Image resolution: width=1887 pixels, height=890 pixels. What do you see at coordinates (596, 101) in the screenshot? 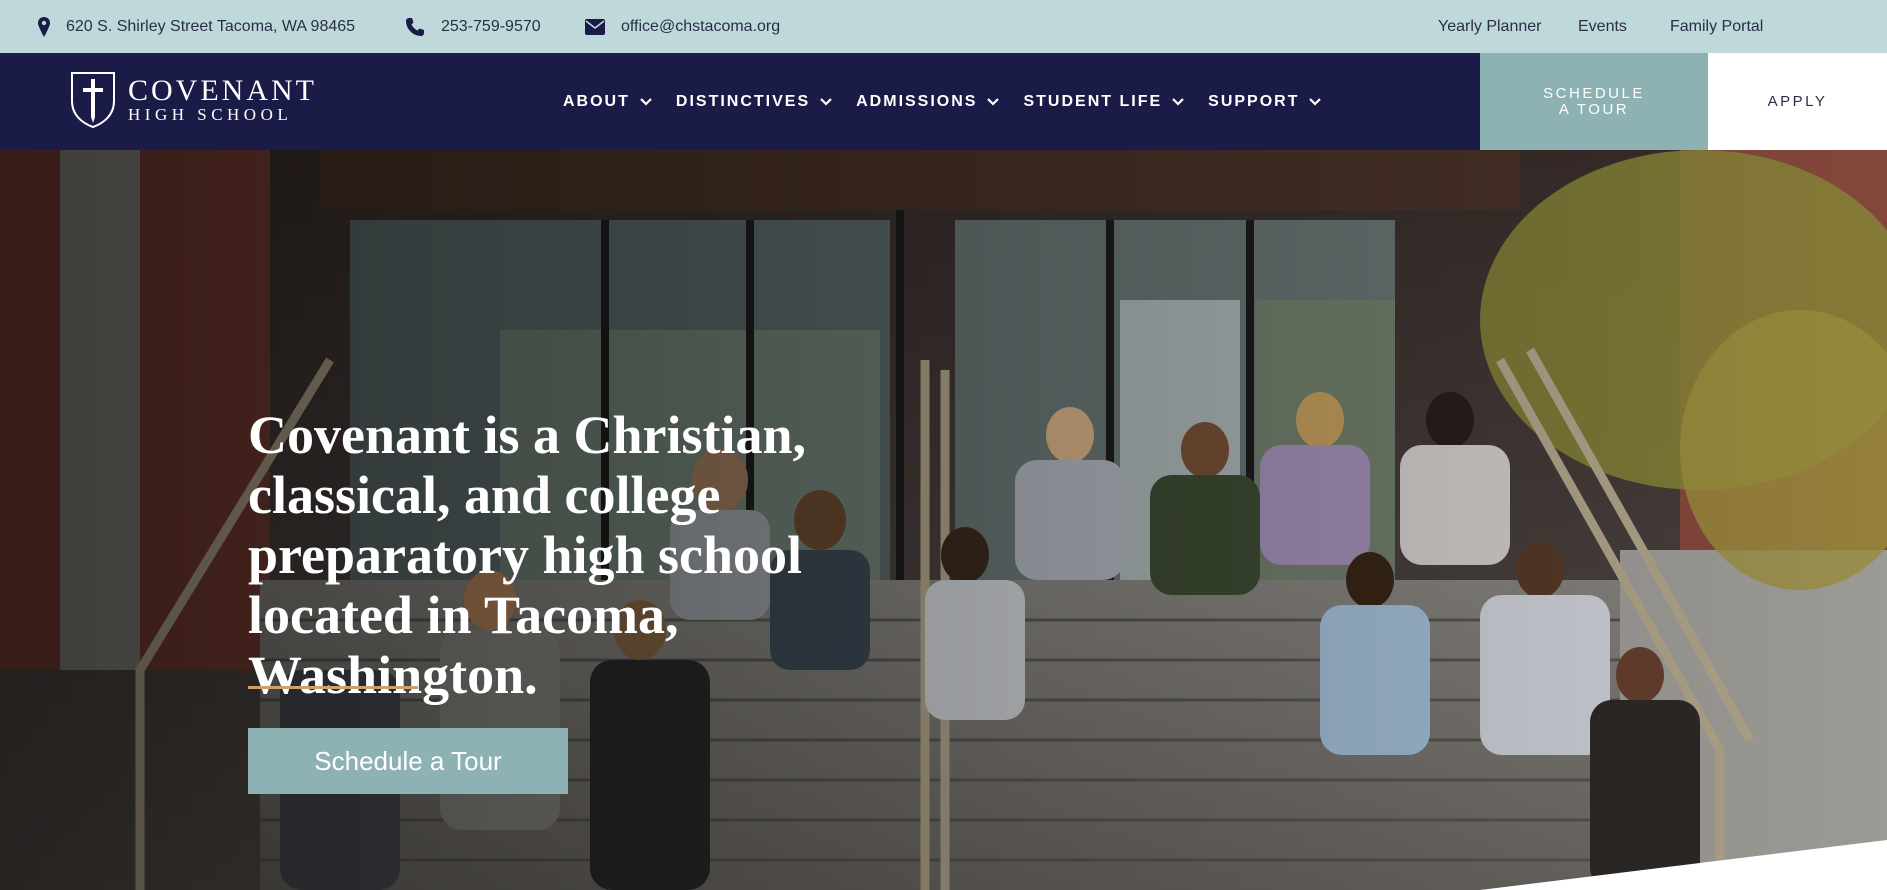
I see `nav-item-label: ABOUT` at bounding box center [596, 101].